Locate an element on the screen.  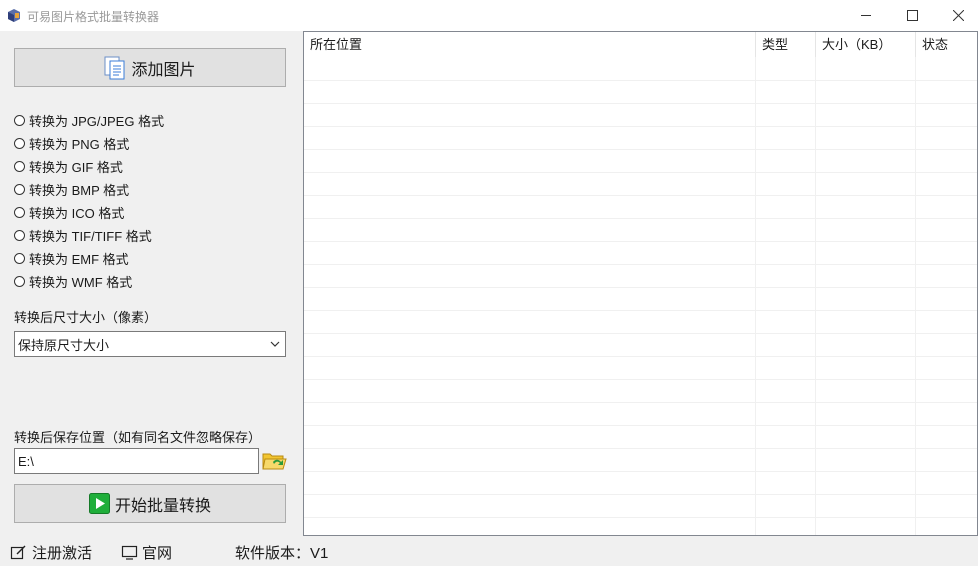
radio-label: 转换为 BMP 格式 is located at coordinates (79, 190).